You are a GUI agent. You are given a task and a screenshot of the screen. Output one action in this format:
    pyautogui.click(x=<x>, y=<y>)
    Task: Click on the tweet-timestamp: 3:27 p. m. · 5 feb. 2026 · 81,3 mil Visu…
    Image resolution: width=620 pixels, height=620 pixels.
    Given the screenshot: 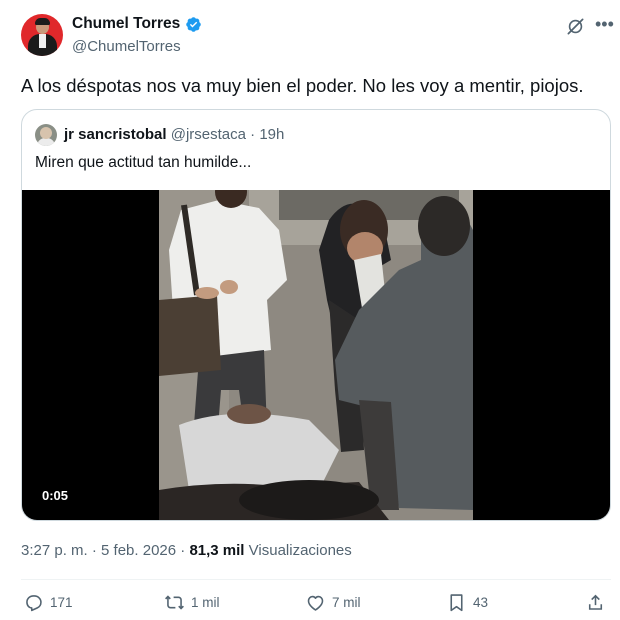 What is the action you would take?
    pyautogui.click(x=186, y=551)
    